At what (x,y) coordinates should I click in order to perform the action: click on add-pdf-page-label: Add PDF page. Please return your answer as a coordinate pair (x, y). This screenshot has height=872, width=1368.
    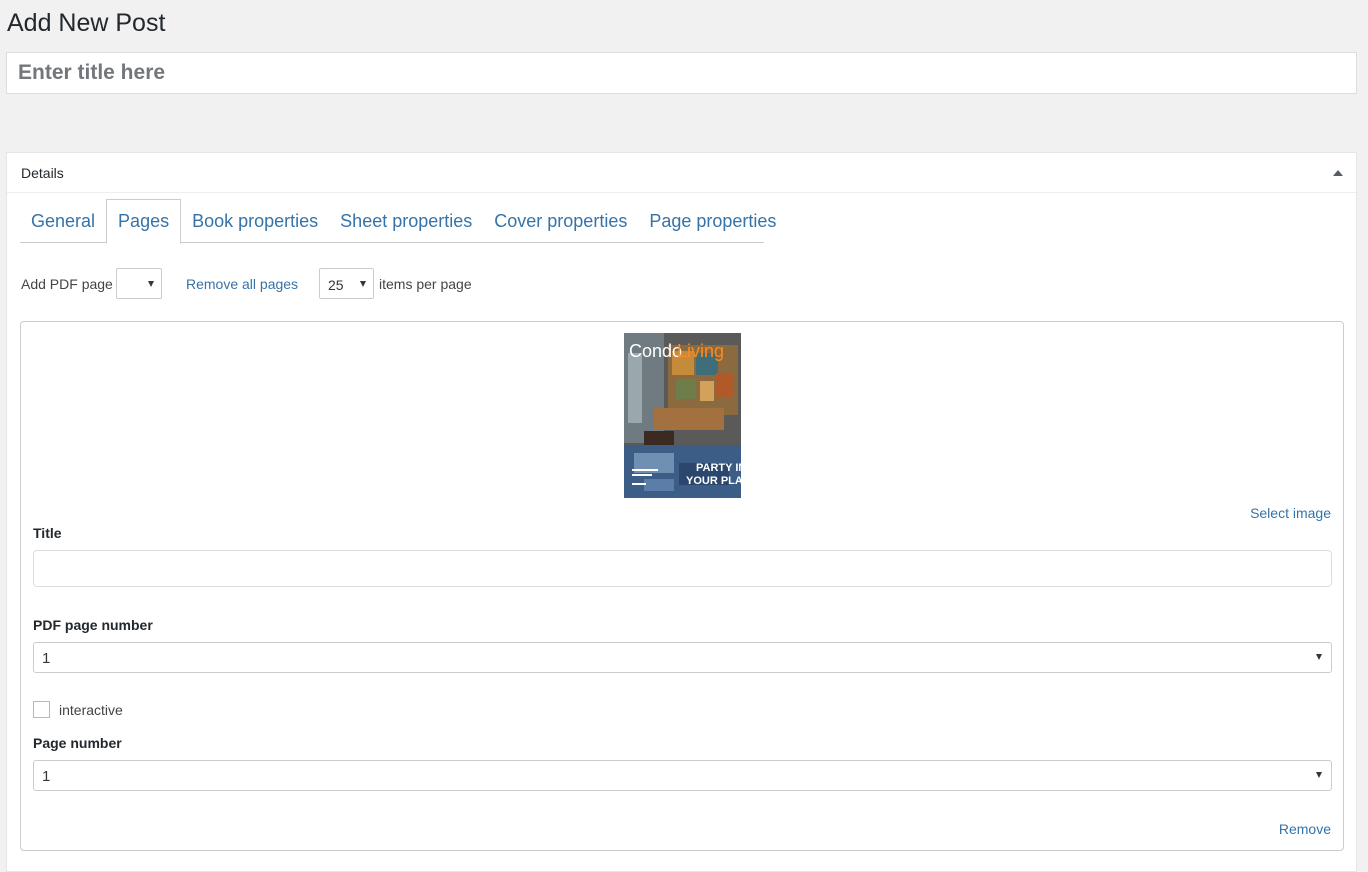
    Looking at the image, I should click on (67, 284).